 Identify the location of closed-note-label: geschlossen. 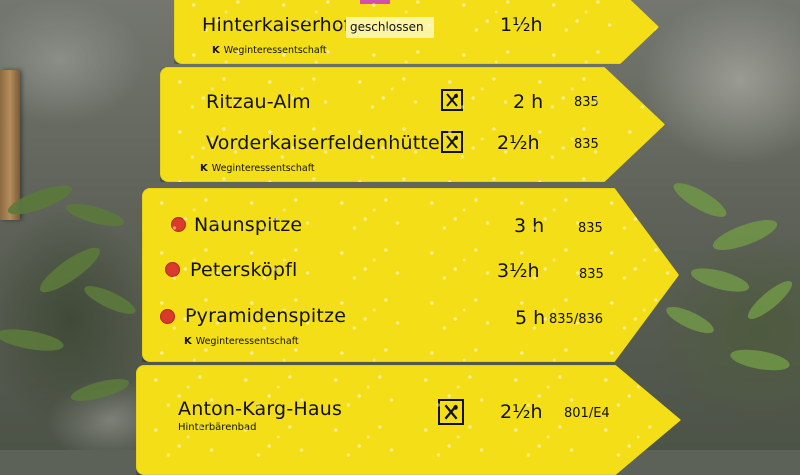
(390, 27).